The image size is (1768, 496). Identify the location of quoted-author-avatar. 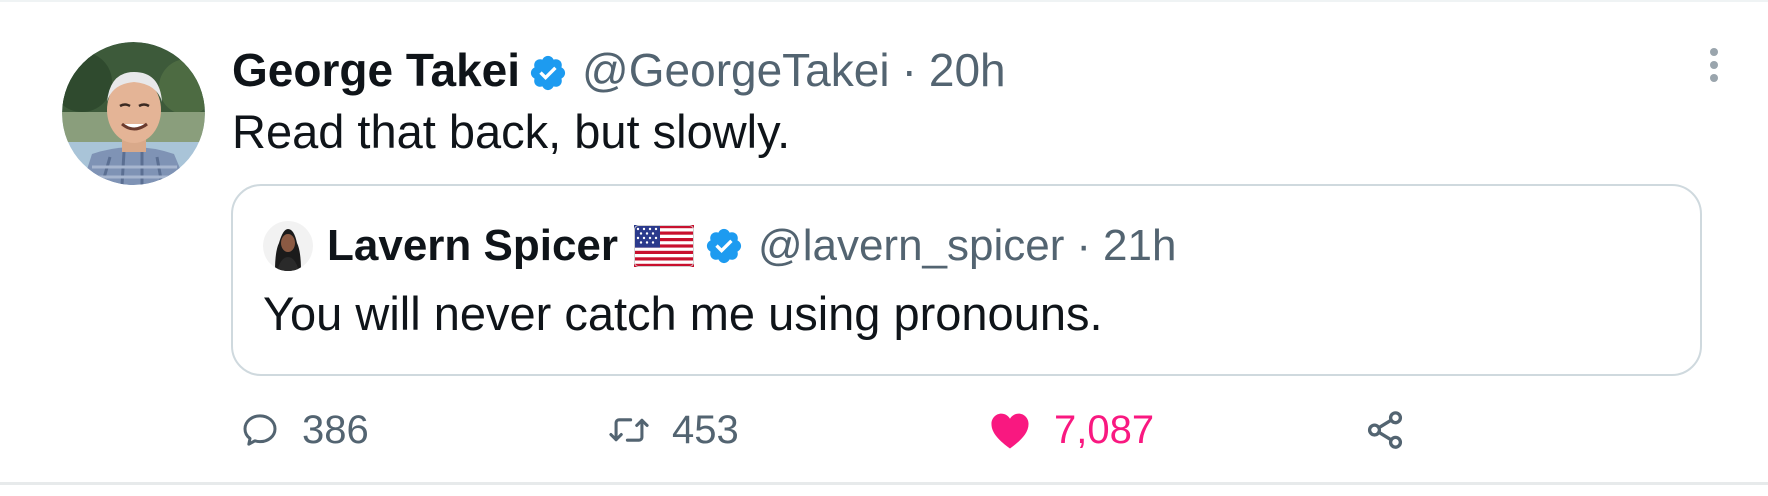
(288, 246).